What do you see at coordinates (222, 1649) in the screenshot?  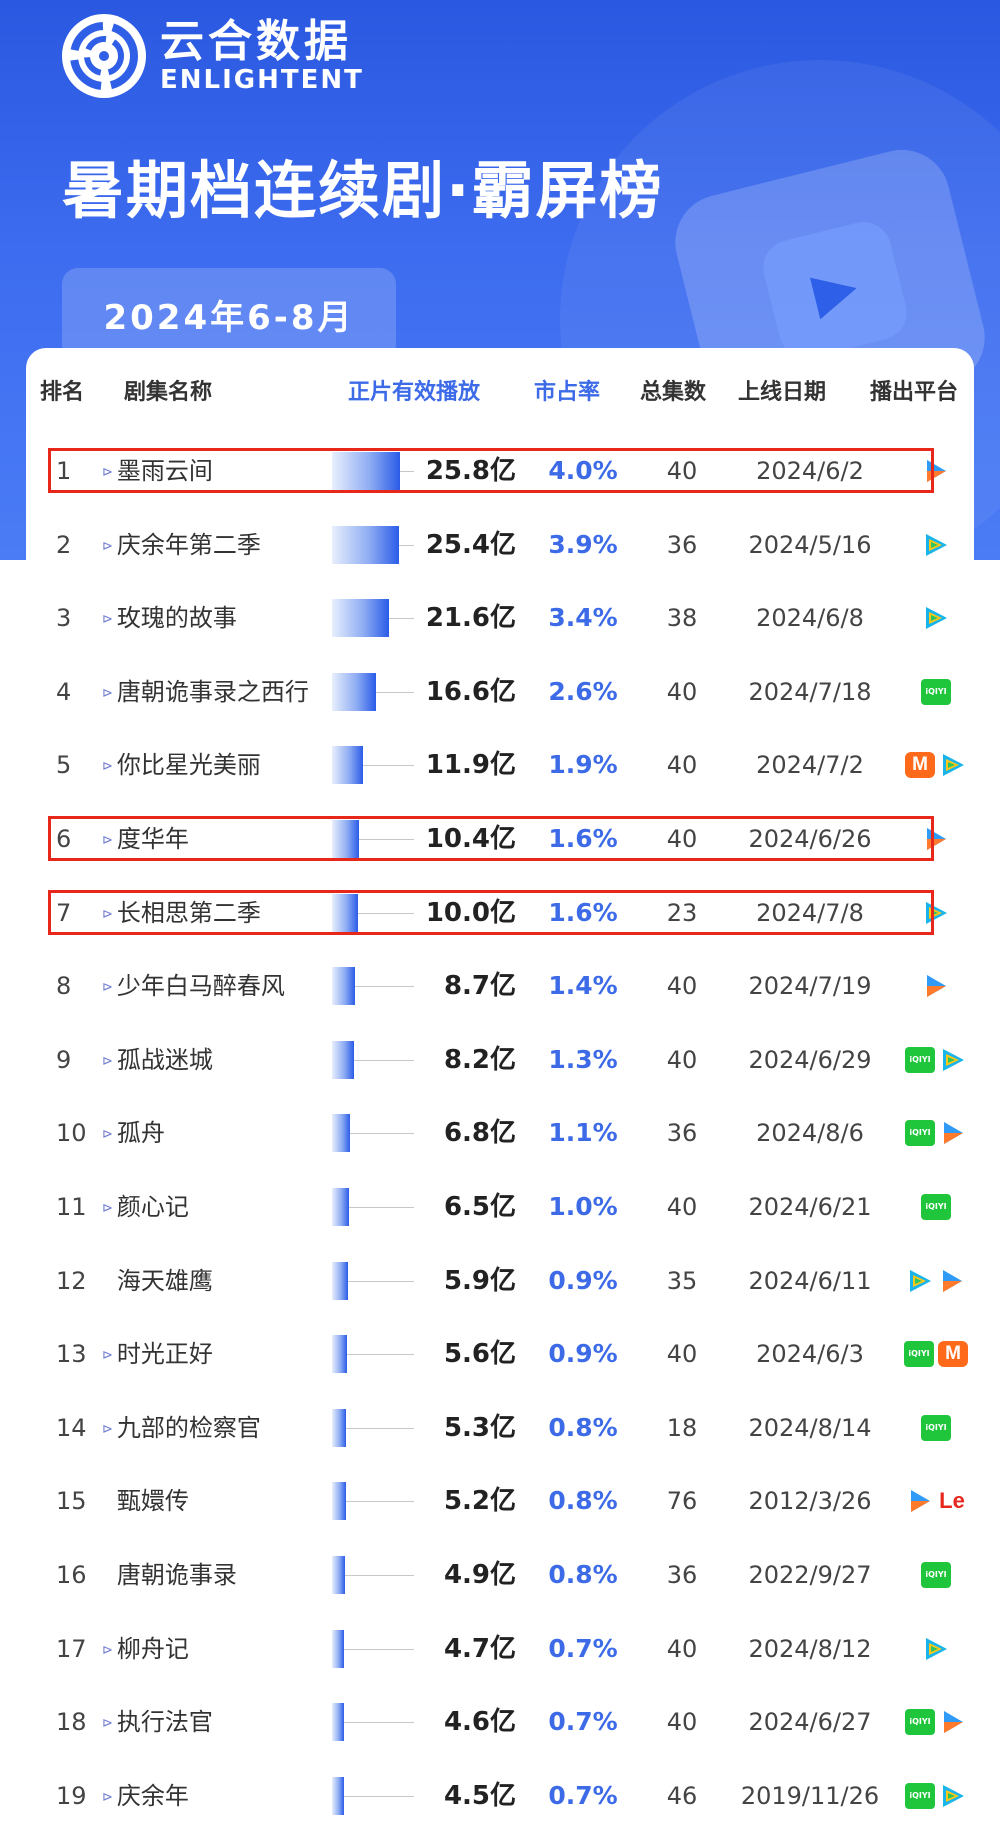 I see `drama-name: ⊳ 柳舟记` at bounding box center [222, 1649].